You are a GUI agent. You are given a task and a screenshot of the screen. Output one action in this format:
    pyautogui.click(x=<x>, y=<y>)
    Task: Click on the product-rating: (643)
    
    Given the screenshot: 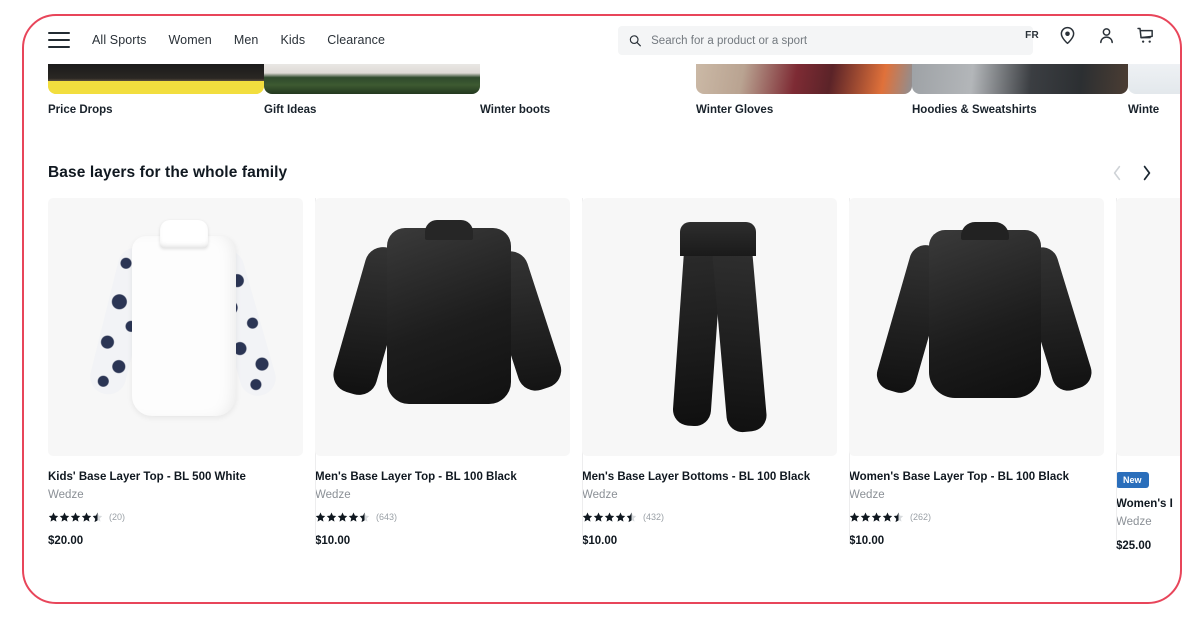 What is the action you would take?
    pyautogui.click(x=442, y=517)
    